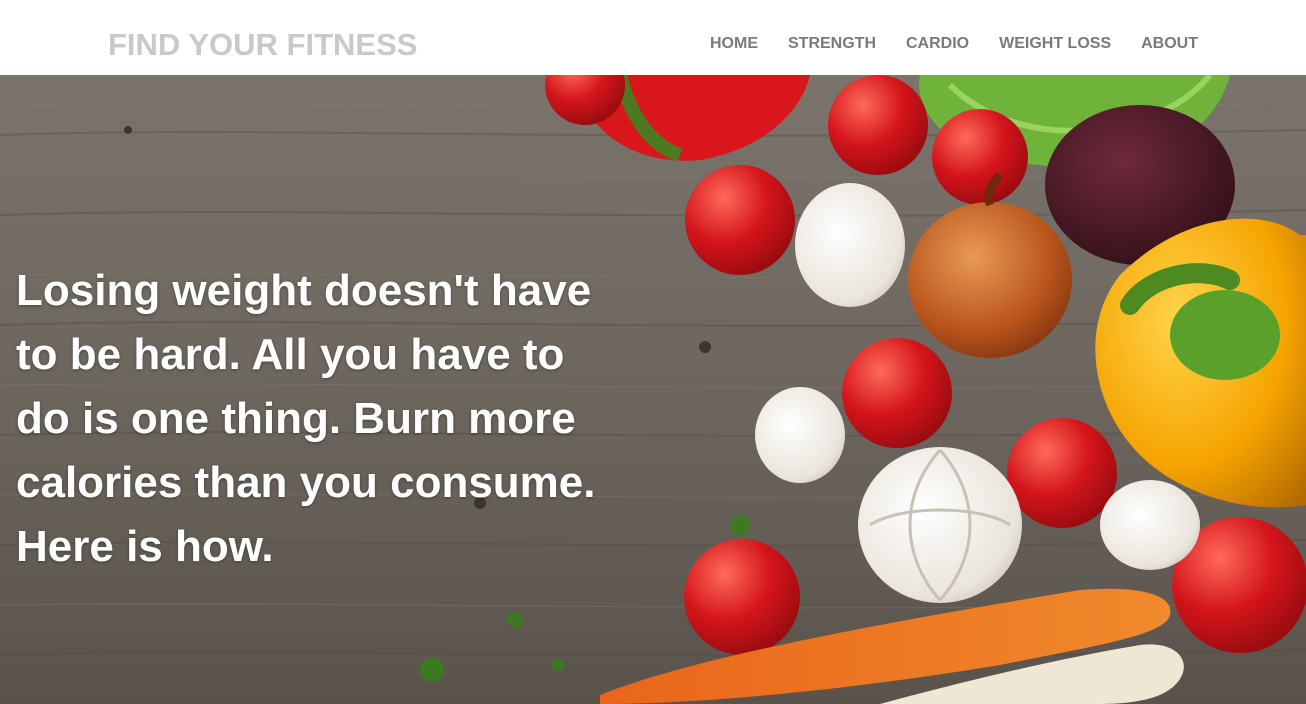  I want to click on nav-item-about: ABOUT, so click(1169, 44).